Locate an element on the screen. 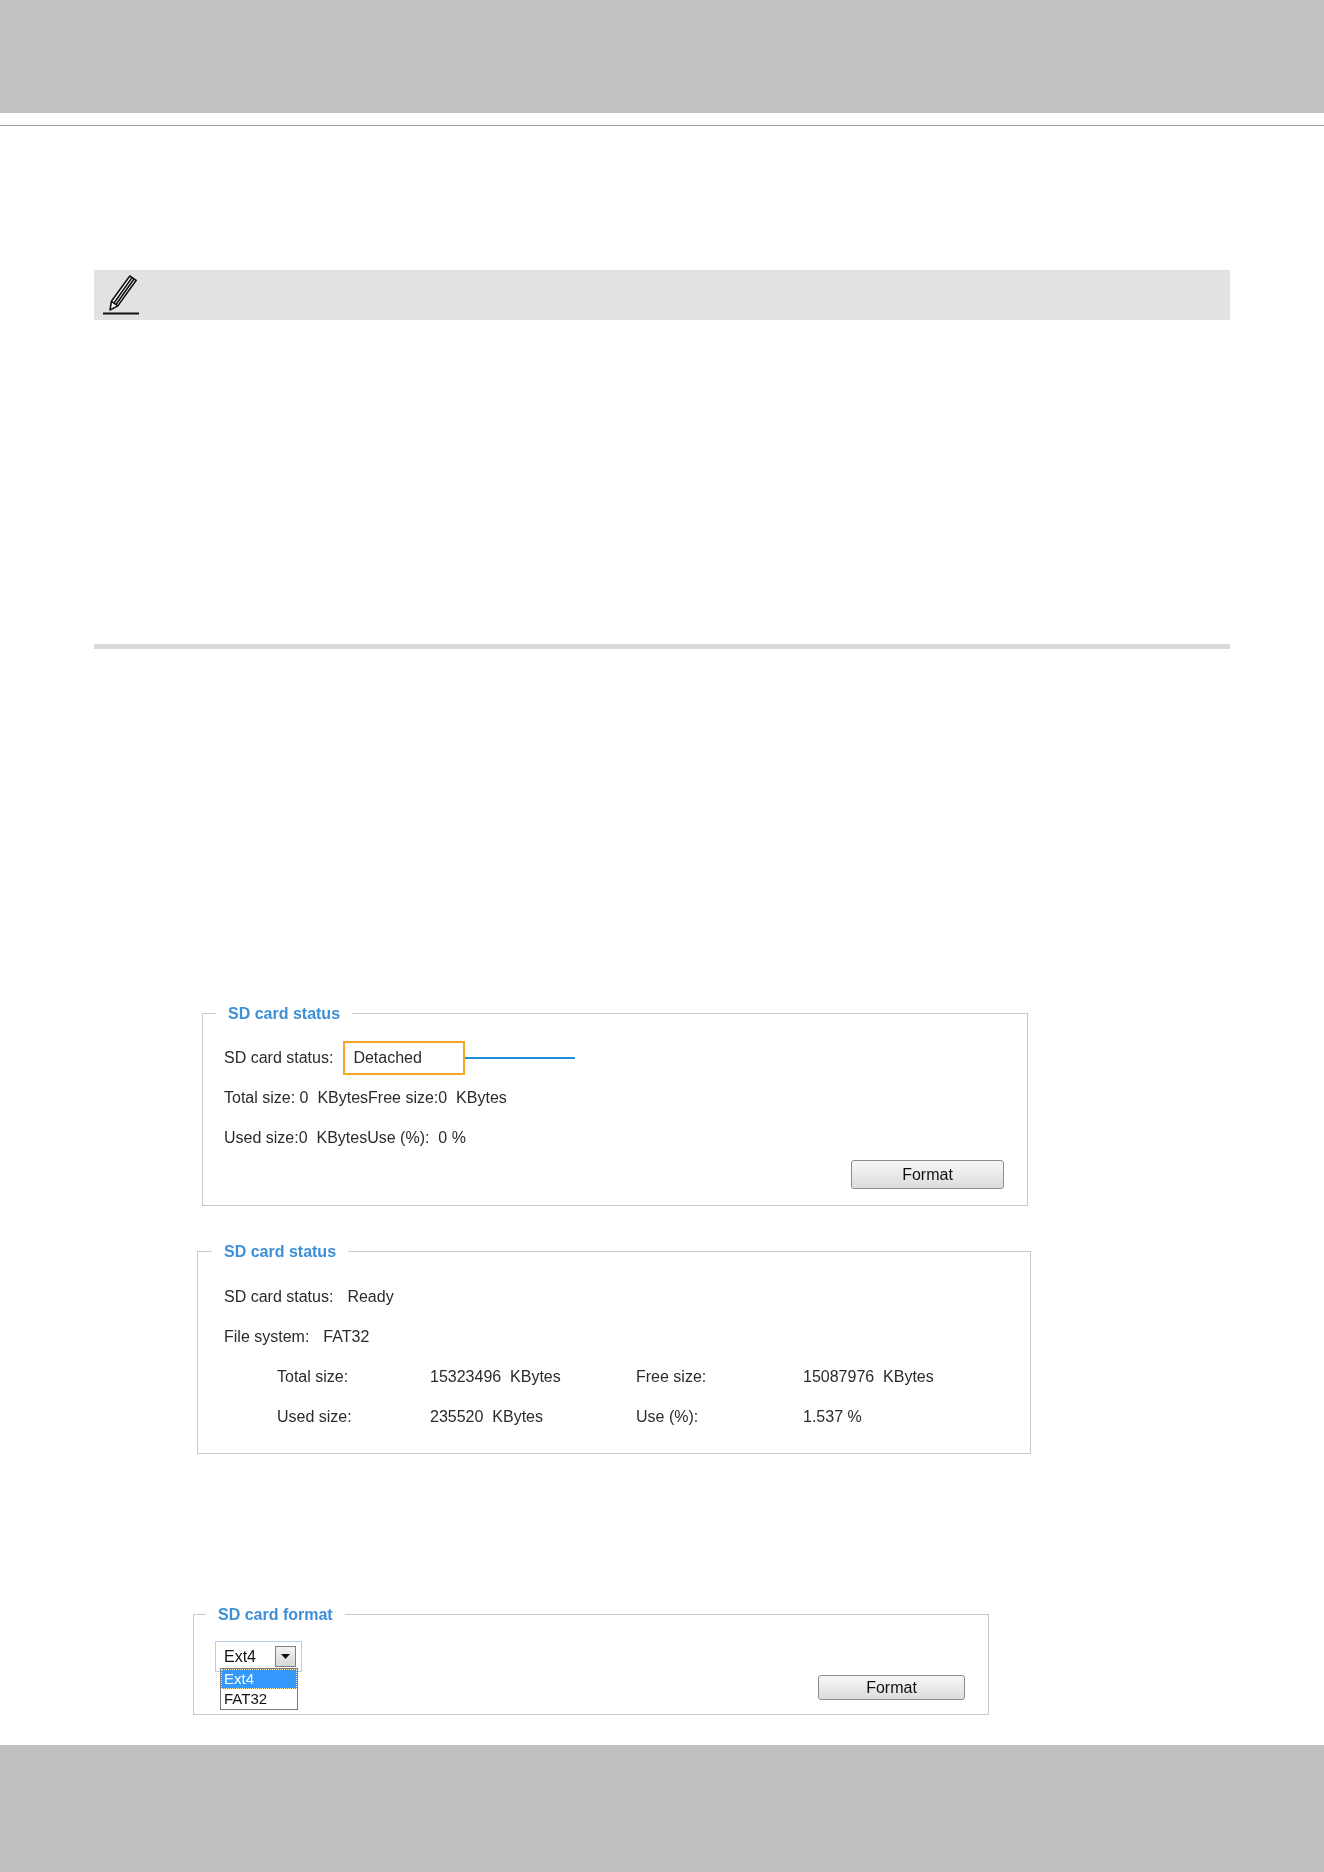 This screenshot has height=1872, width=1324. field-value: 15323496 KBytes is located at coordinates (496, 1377).